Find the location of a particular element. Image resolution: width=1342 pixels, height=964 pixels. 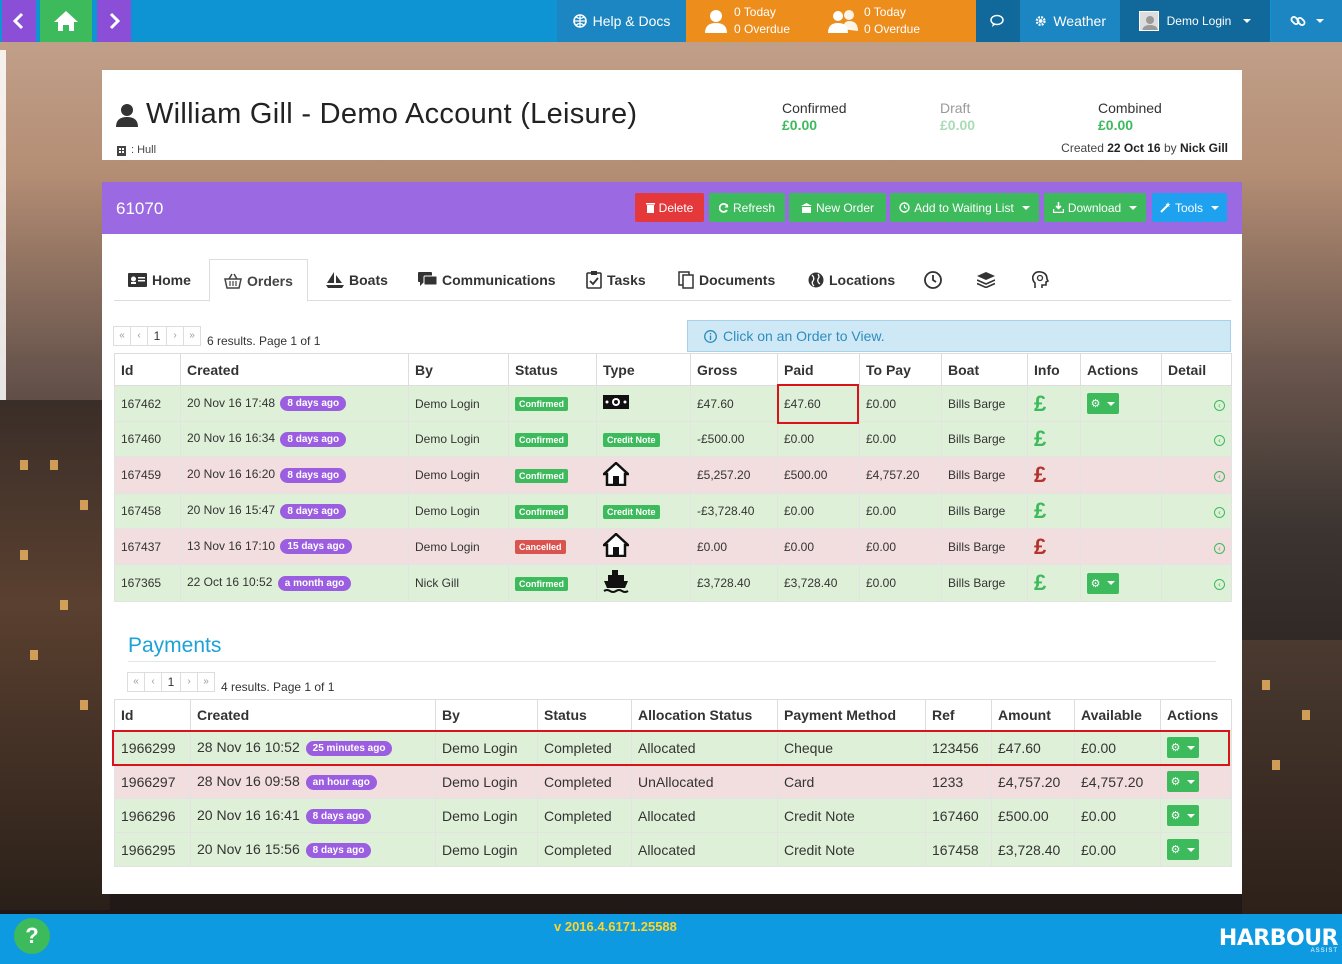

chat-button is located at coordinates (998, 21).